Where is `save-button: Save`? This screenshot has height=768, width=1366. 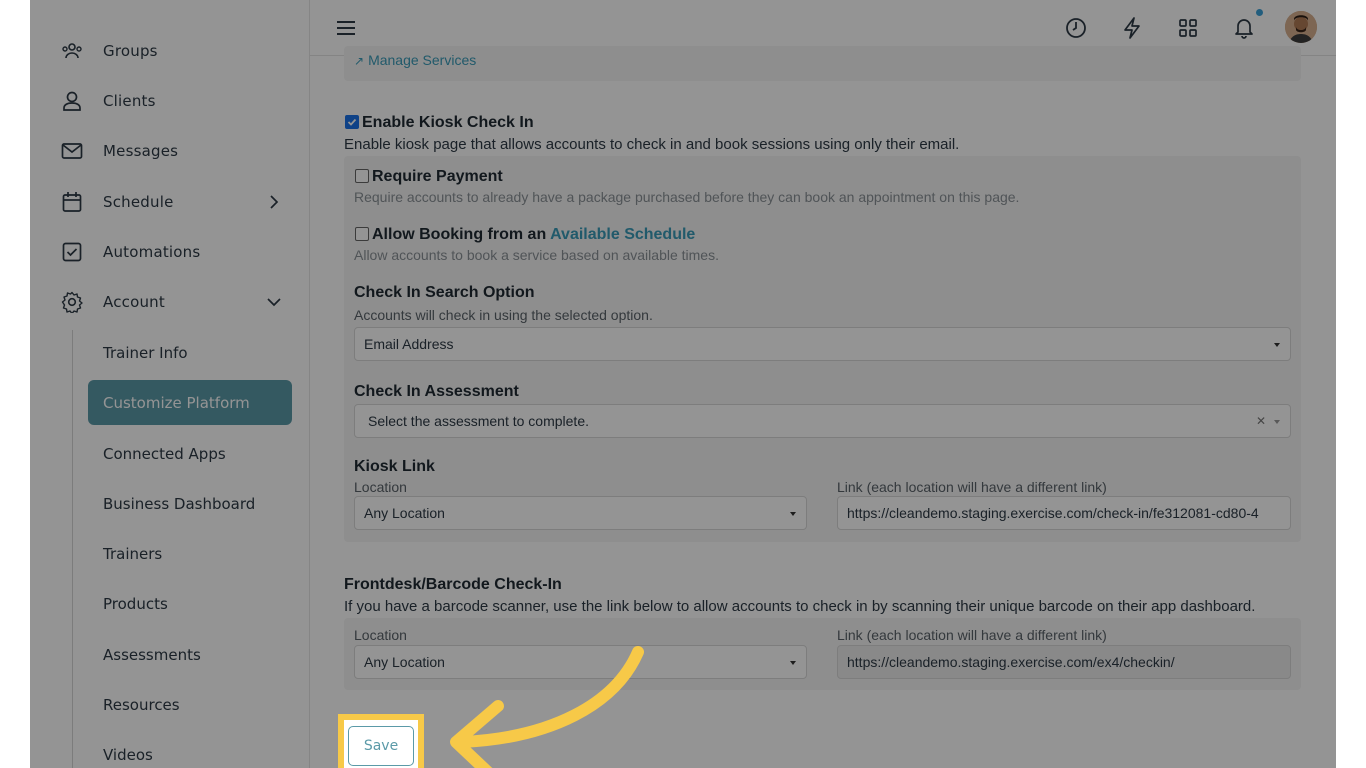 save-button: Save is located at coordinates (381, 746).